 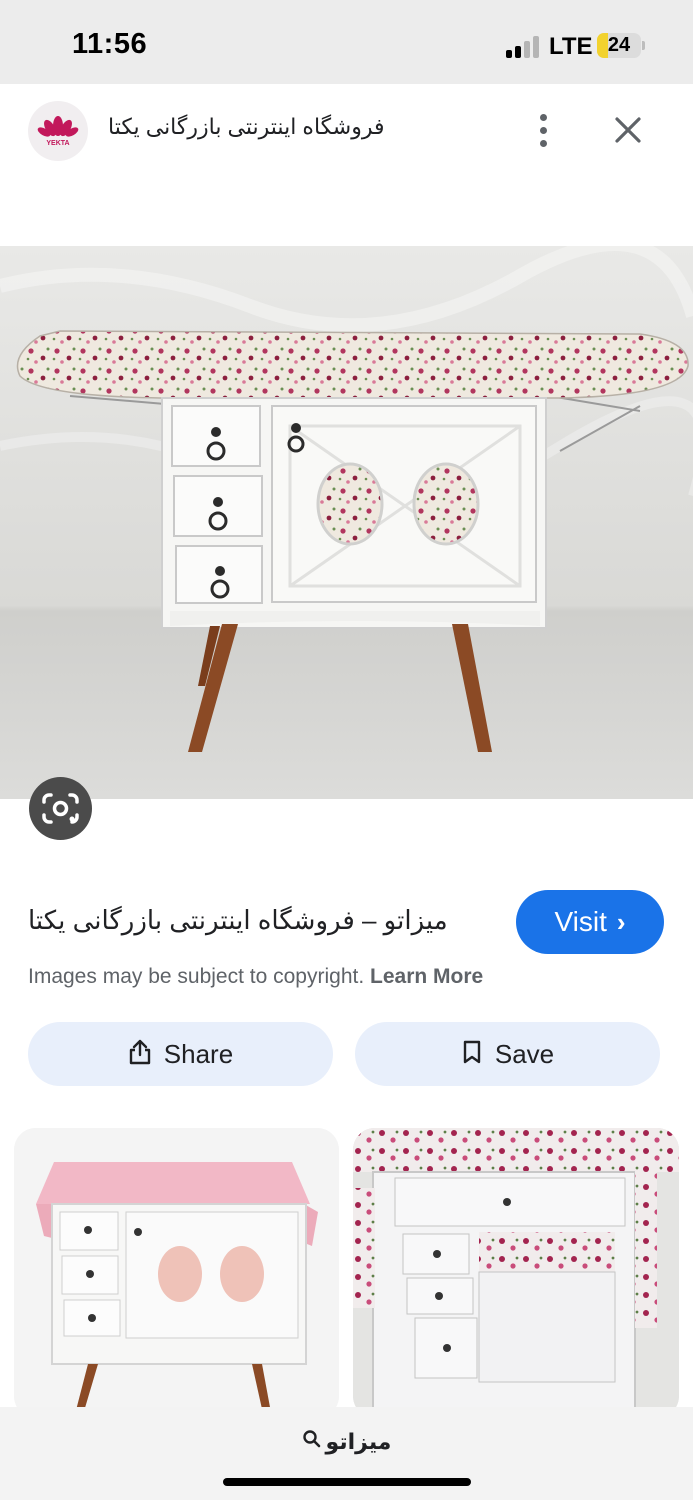 I want to click on battery-icon: 24, so click(x=619, y=45).